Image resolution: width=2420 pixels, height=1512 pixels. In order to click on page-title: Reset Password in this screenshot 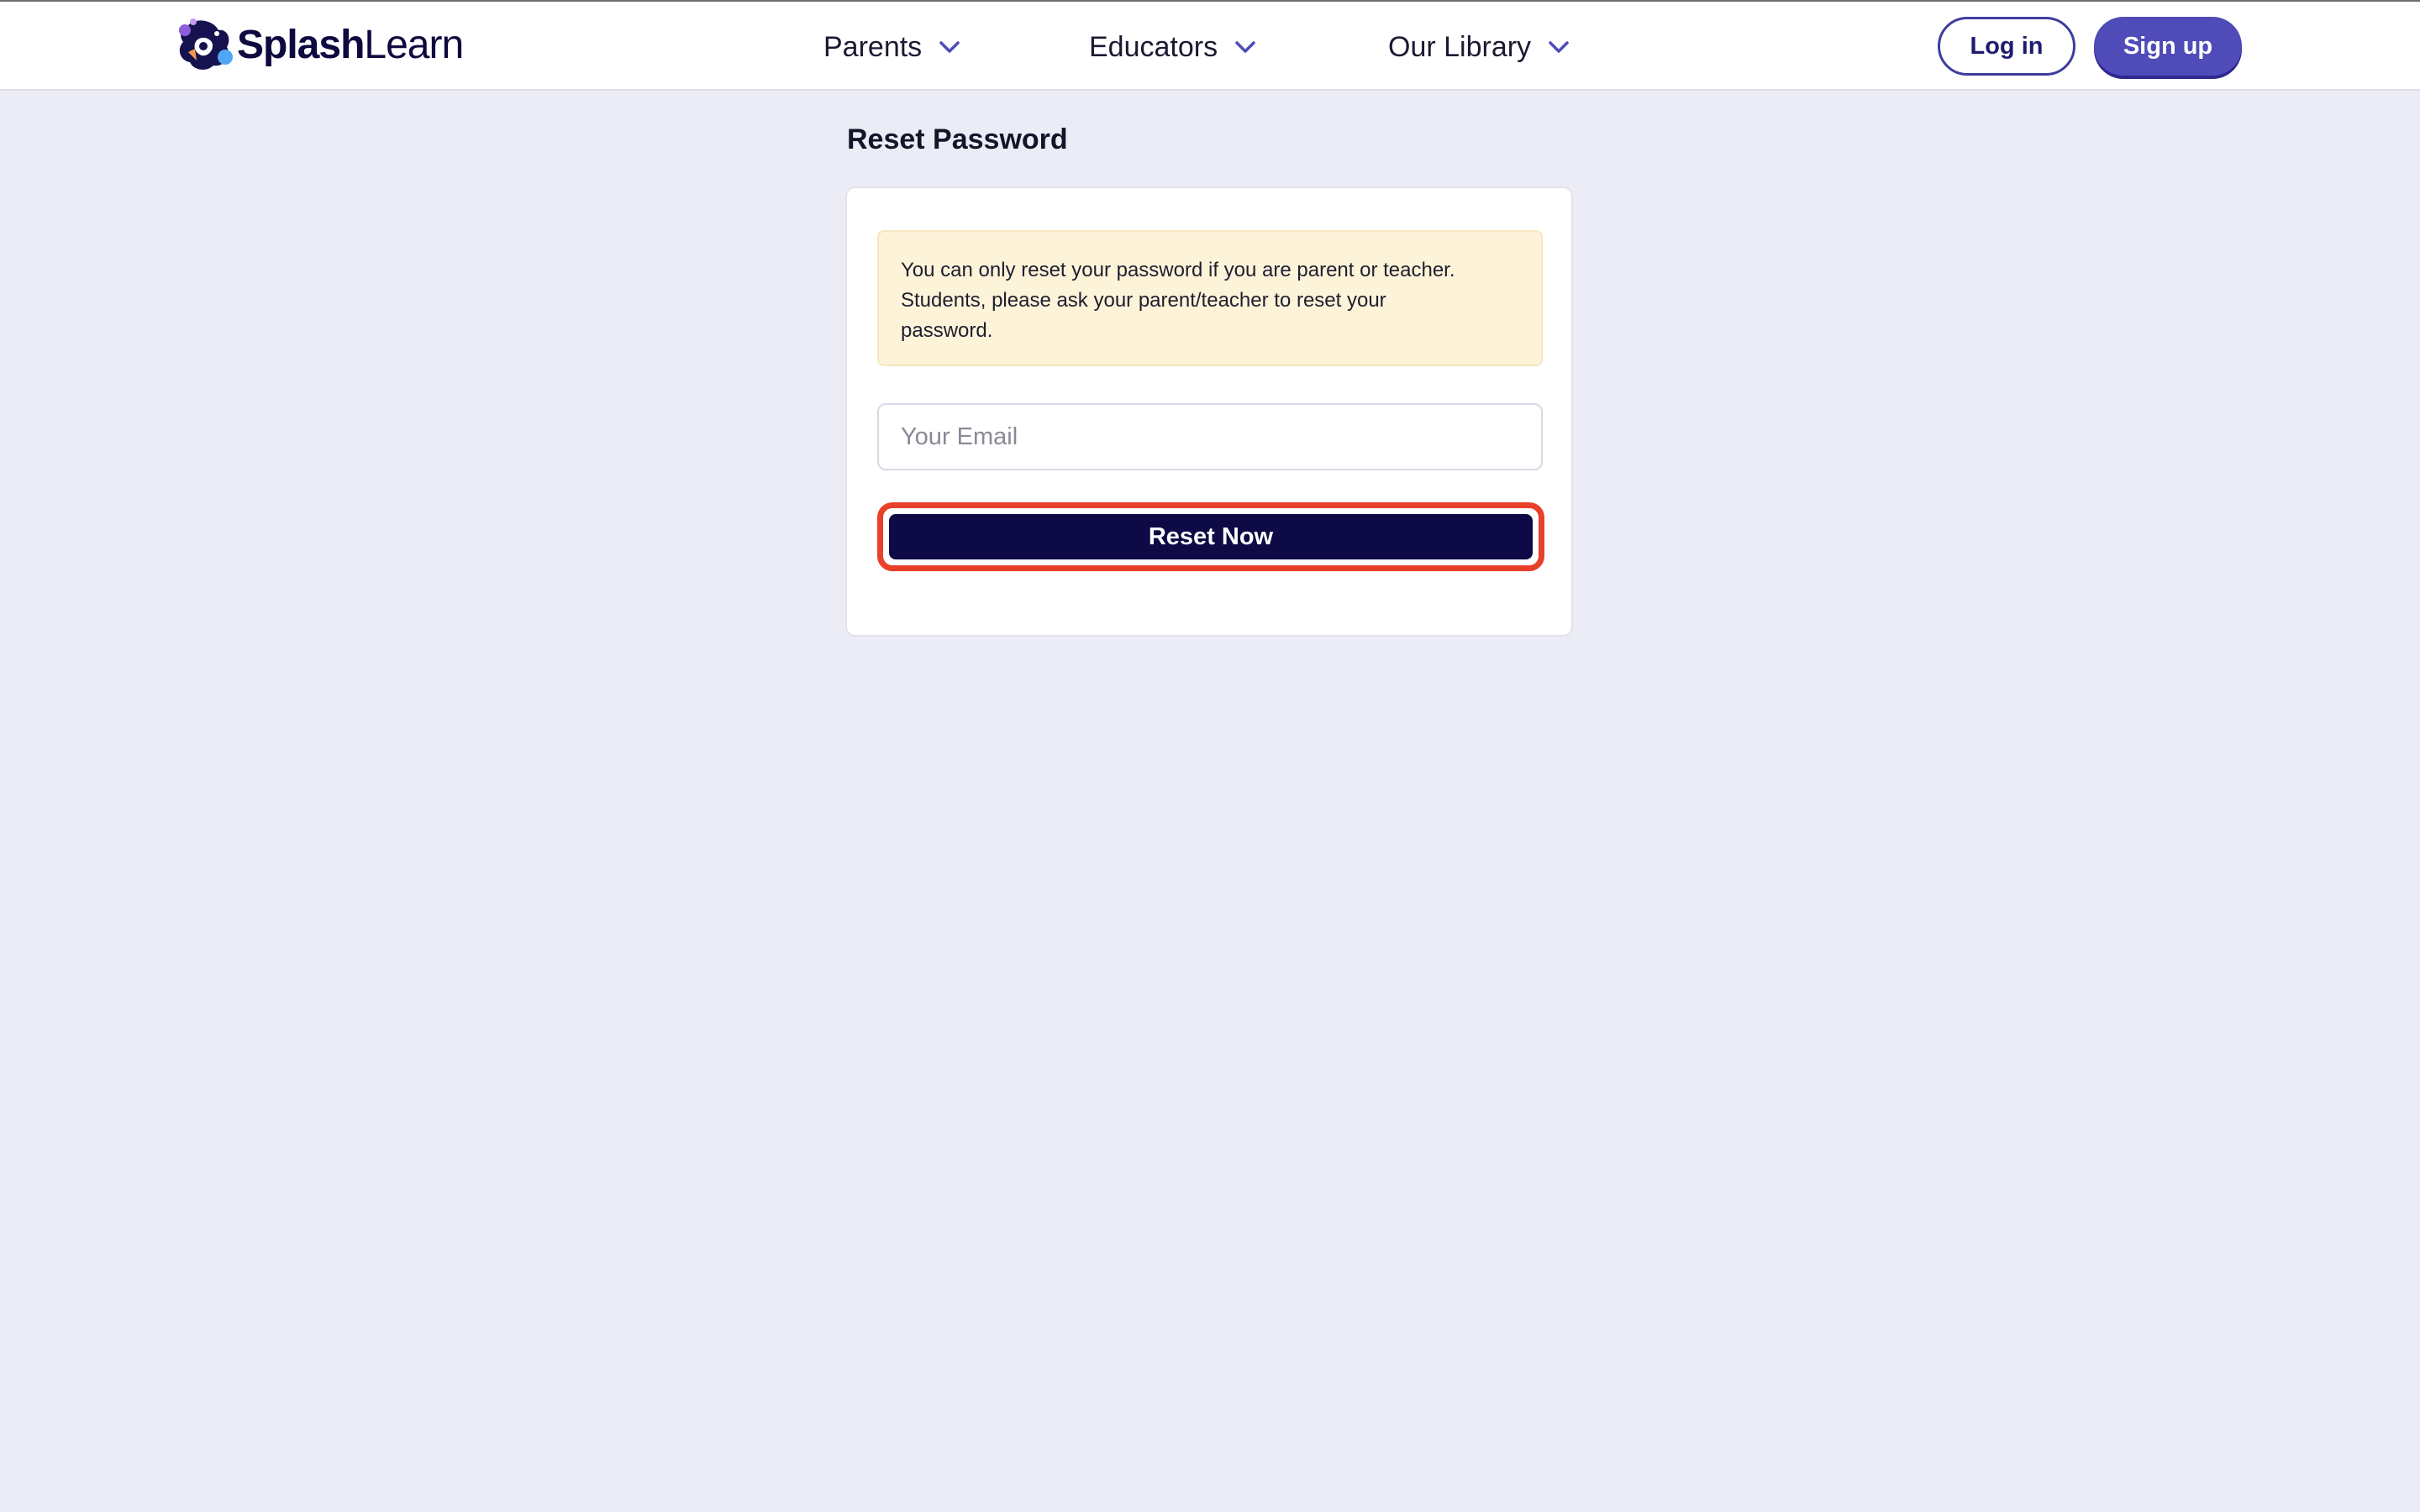, I will do `click(958, 139)`.